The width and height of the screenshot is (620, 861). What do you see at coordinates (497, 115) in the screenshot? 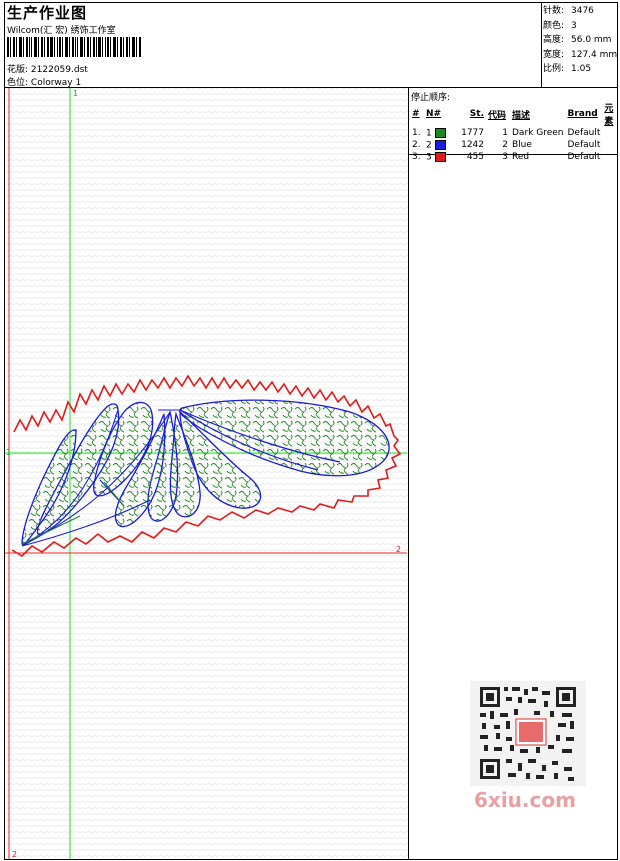
I see `col-header-code: 代码` at bounding box center [497, 115].